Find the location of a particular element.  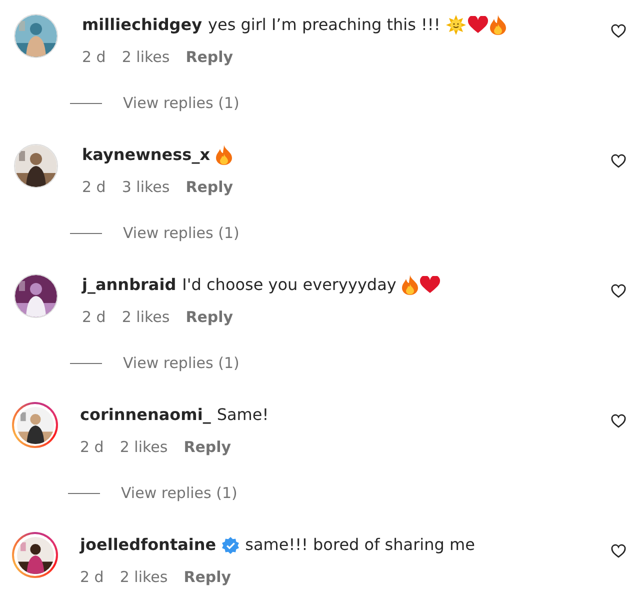

comment-text: same!!! bored of sharing me is located at coordinates (360, 545).